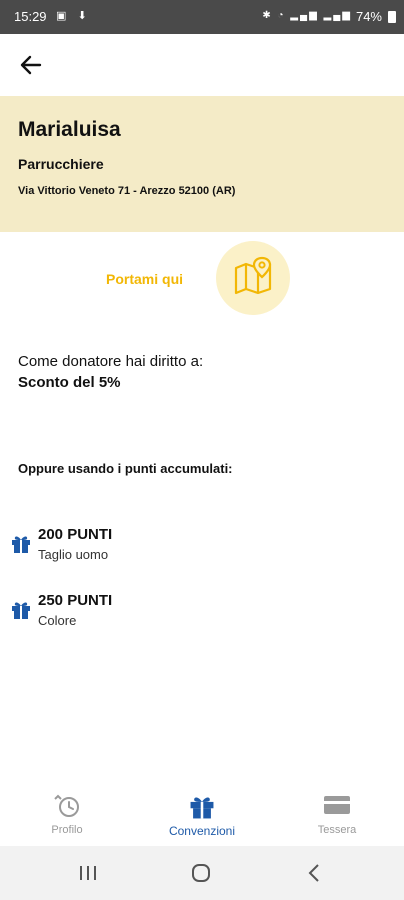 The image size is (404, 900). Describe the element at coordinates (111, 361) in the screenshot. I see `donor-benefit-intro: Come donatore hai diritto a:` at that location.